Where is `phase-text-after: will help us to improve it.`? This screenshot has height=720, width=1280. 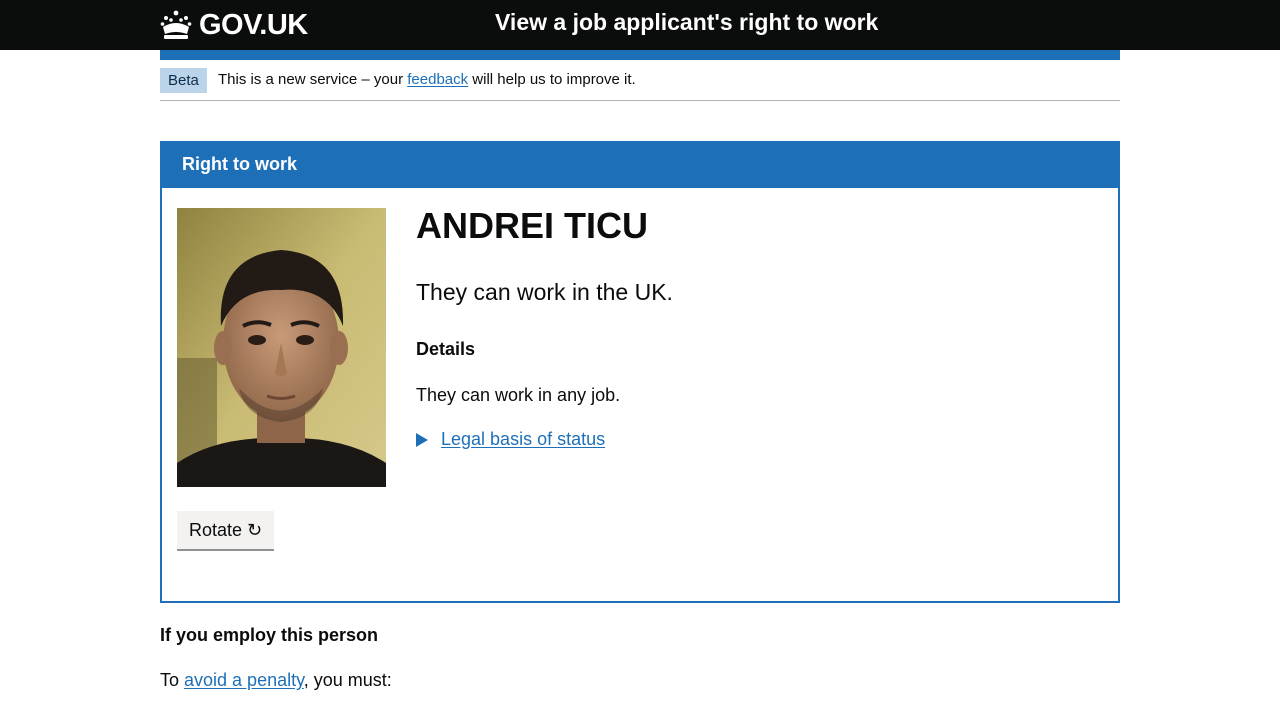 phase-text-after: will help us to improve it. is located at coordinates (552, 79).